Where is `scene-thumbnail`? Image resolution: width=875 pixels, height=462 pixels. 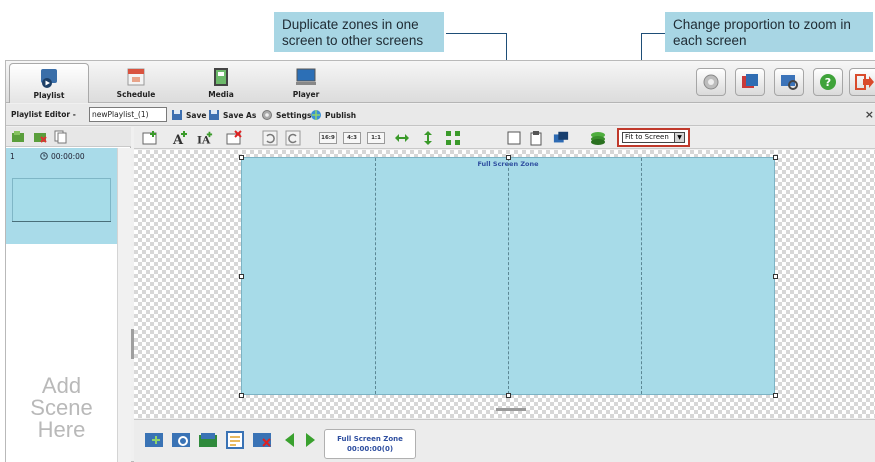 scene-thumbnail is located at coordinates (61, 200).